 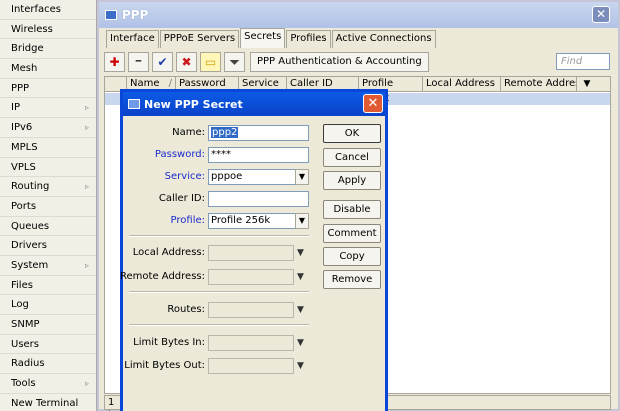 I want to click on limit-bytes-out-row: Limit Bytes Out: ▼, so click(x=223, y=366).